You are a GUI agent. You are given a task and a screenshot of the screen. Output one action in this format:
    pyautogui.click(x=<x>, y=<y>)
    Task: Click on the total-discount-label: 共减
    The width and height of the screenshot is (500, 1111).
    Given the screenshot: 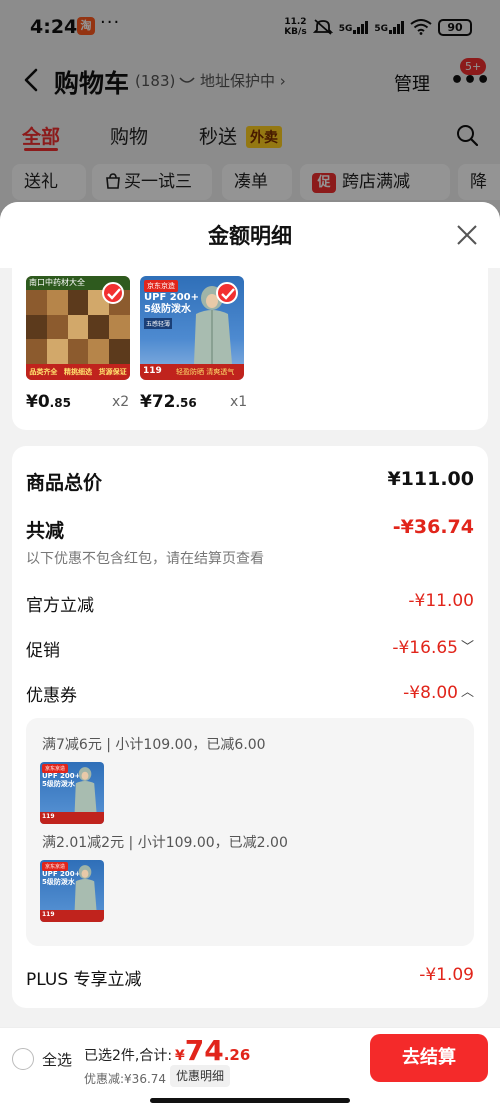 What is the action you would take?
    pyautogui.click(x=45, y=531)
    